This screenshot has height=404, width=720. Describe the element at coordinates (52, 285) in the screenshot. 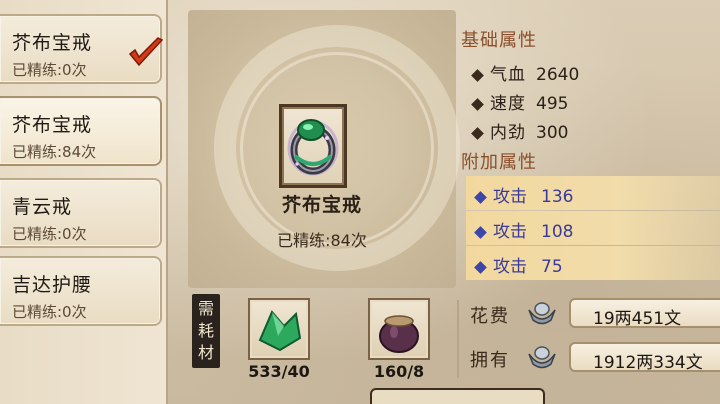

I see `item-name: 吉达护腰` at that location.